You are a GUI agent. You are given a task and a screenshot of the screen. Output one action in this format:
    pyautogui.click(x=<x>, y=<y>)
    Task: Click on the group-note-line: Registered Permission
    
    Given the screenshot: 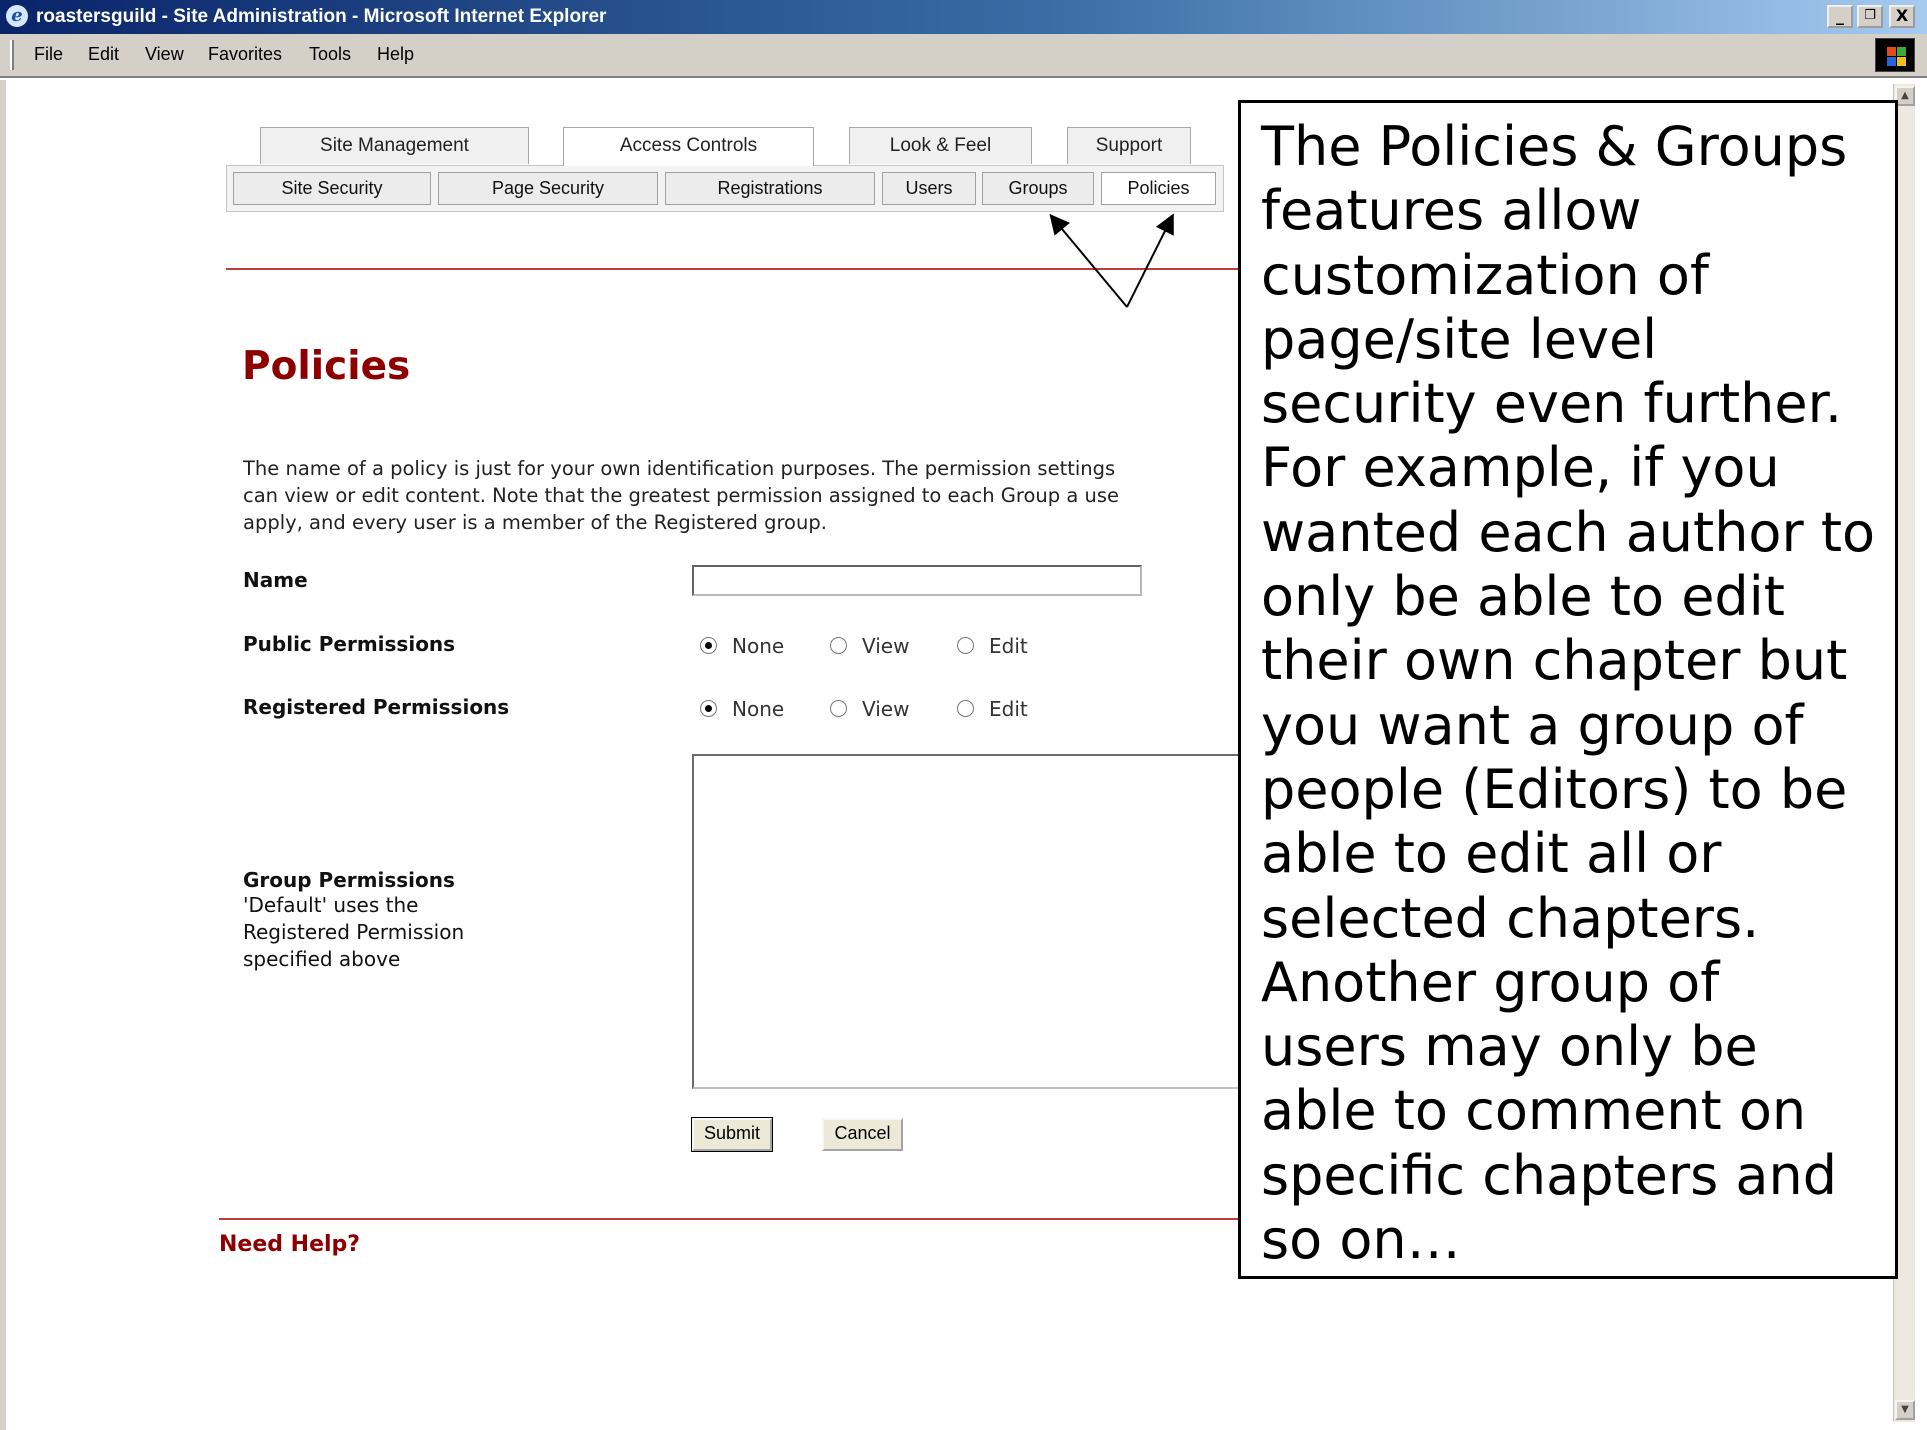 What is the action you would take?
    pyautogui.click(x=354, y=932)
    